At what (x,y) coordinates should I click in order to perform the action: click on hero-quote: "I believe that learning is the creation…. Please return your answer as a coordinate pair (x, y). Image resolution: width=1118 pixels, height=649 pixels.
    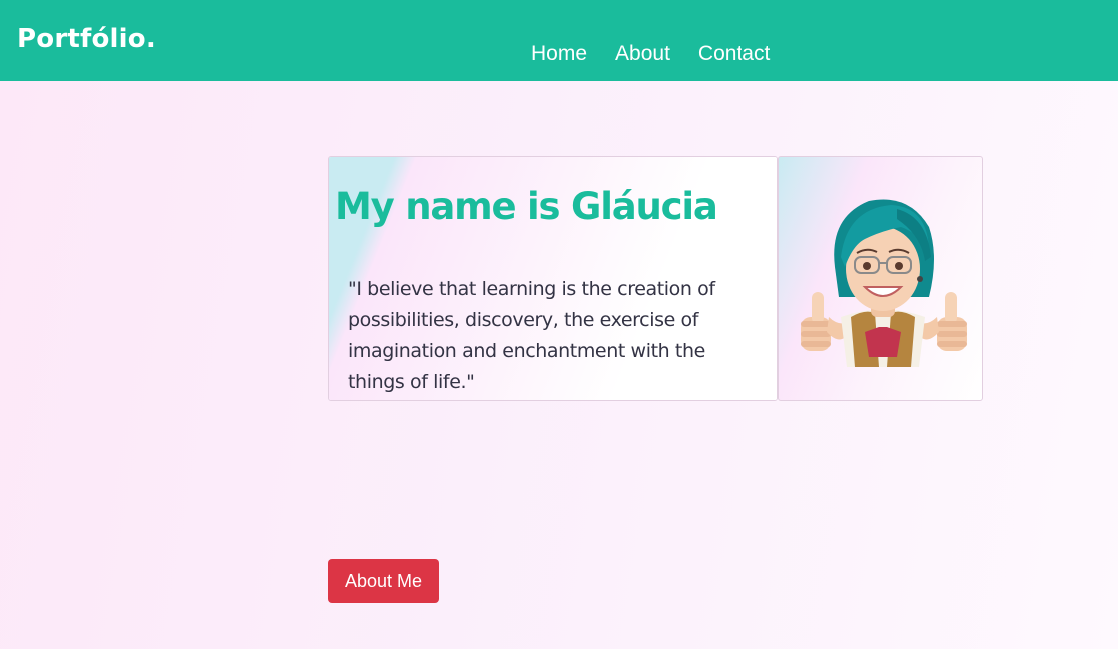
    Looking at the image, I should click on (531, 335).